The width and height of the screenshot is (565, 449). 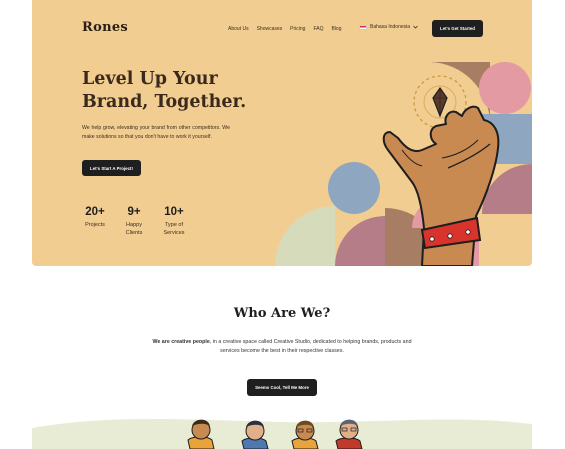 I want to click on background-wave, so click(x=282, y=434).